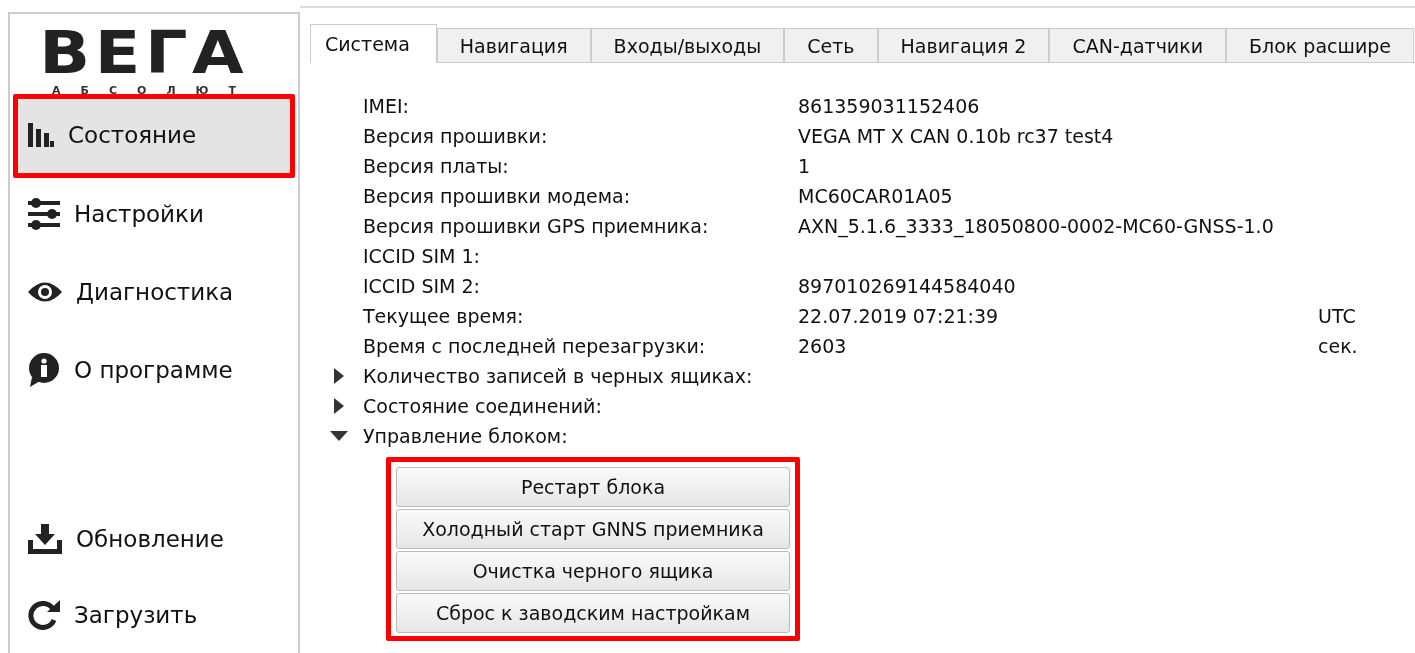 Image resolution: width=1415 pixels, height=653 pixels. What do you see at coordinates (956, 136) in the screenshot?
I see `field-value: VEGA MT X CAN 0.10b rc37 test4` at bounding box center [956, 136].